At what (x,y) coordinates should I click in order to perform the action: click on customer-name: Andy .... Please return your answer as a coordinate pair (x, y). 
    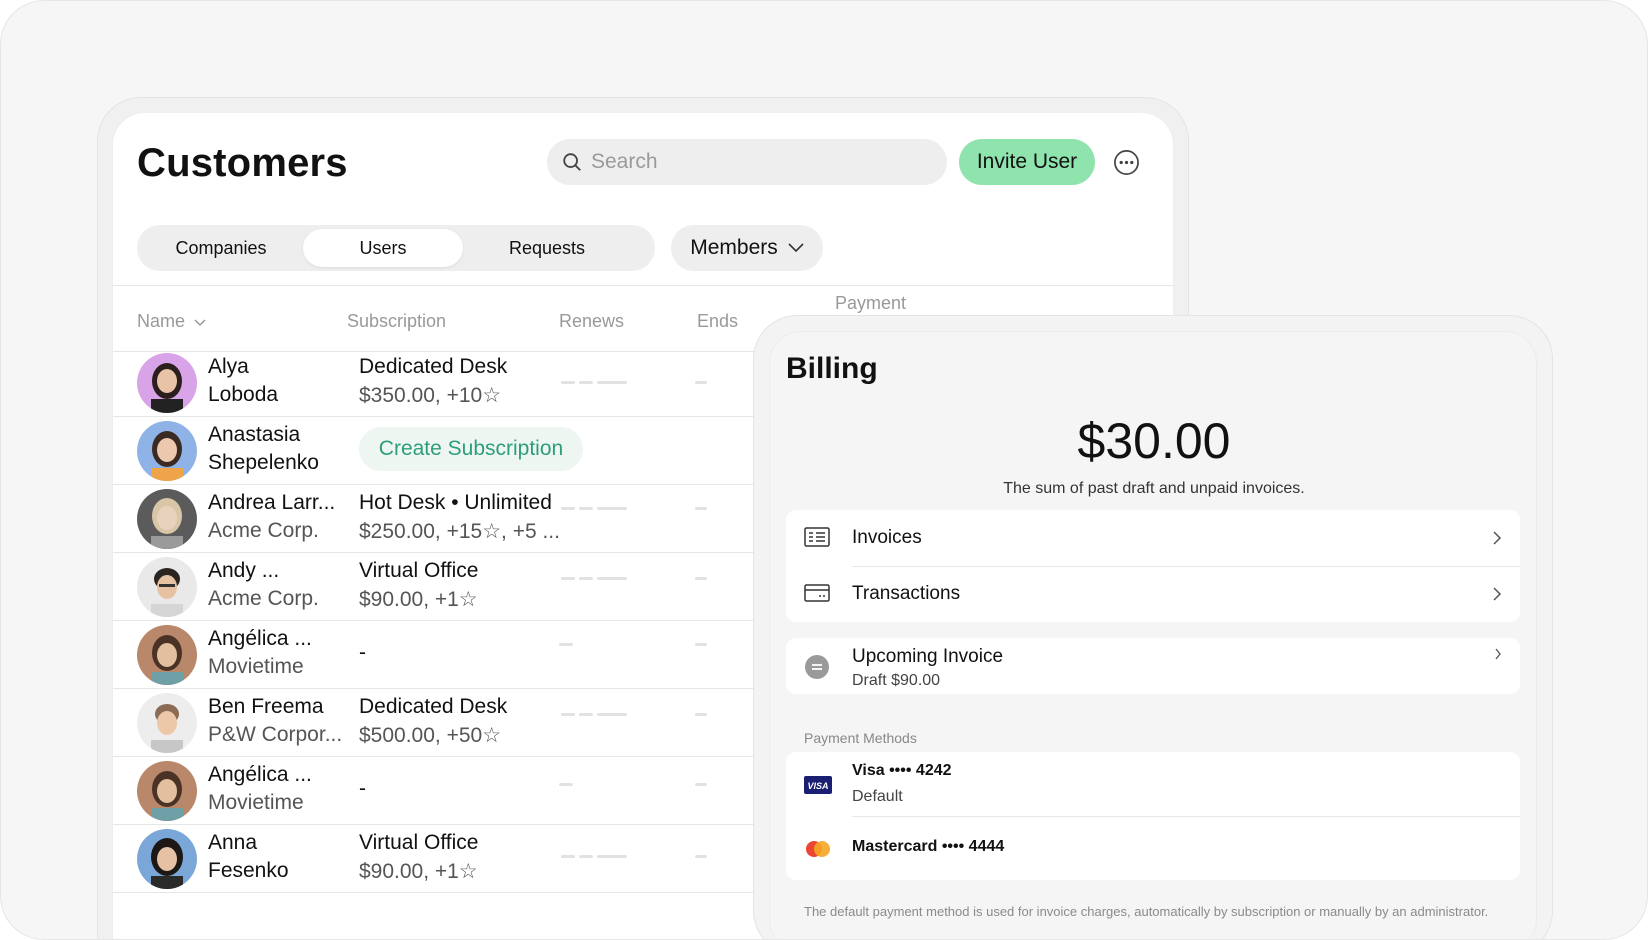
    Looking at the image, I should click on (244, 570).